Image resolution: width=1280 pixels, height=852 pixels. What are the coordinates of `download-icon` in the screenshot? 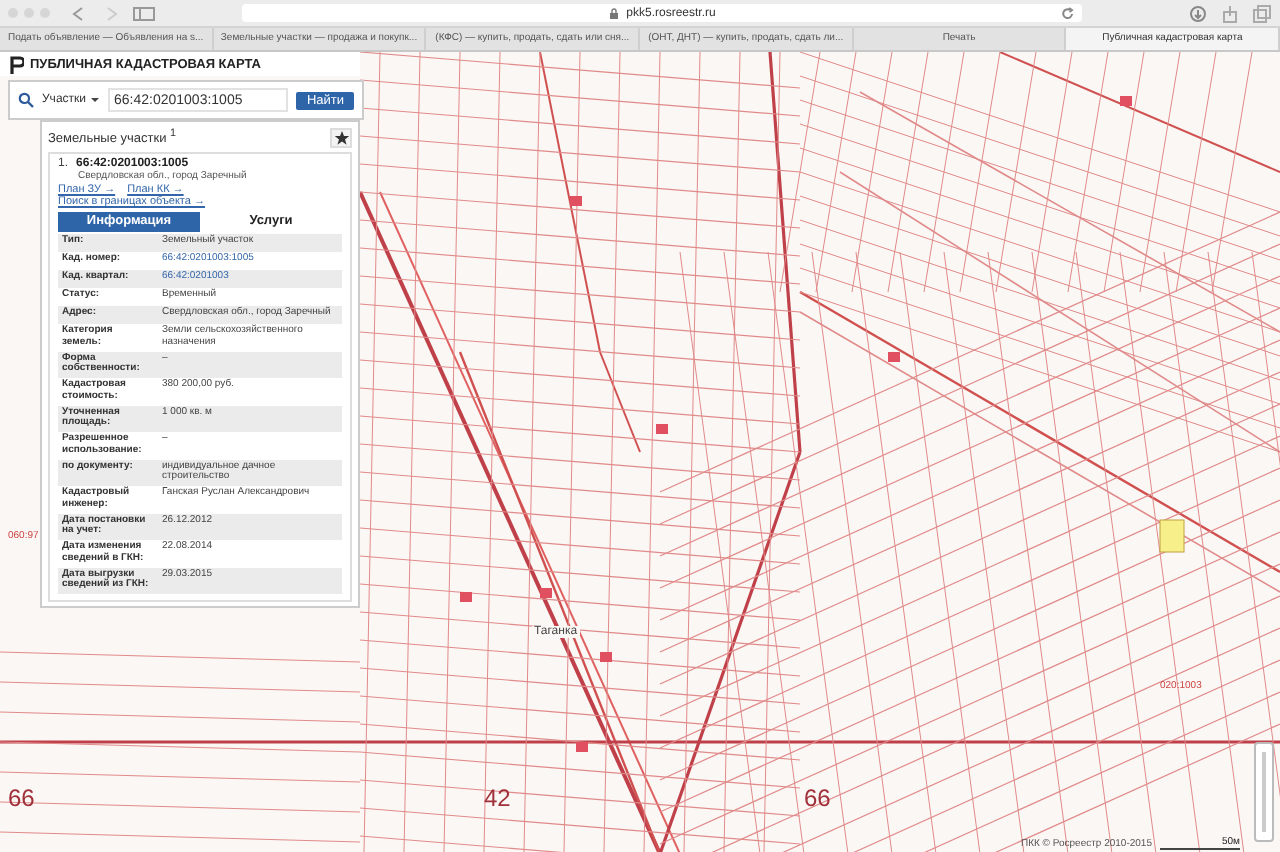 It's located at (1198, 13).